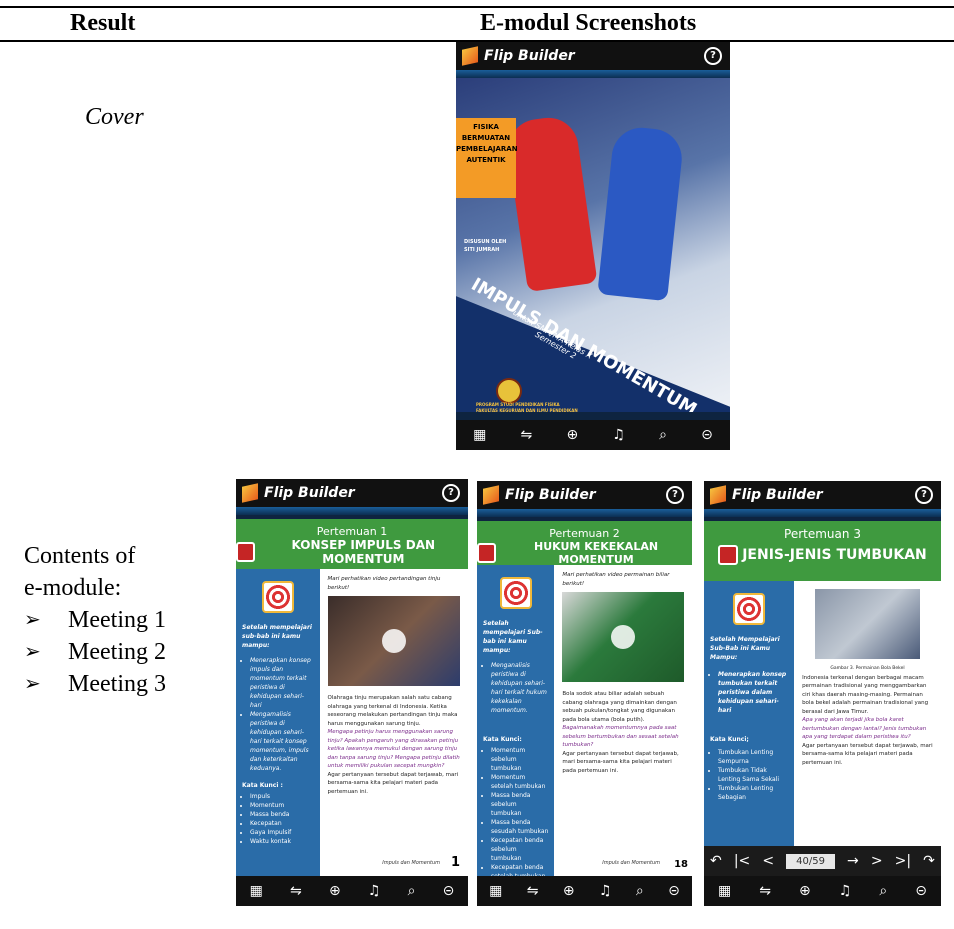  What do you see at coordinates (584, 543) in the screenshot?
I see `meeting-header: Pertemuan 2 HUKUM KEKEKALAN MOMENTUM` at bounding box center [584, 543].